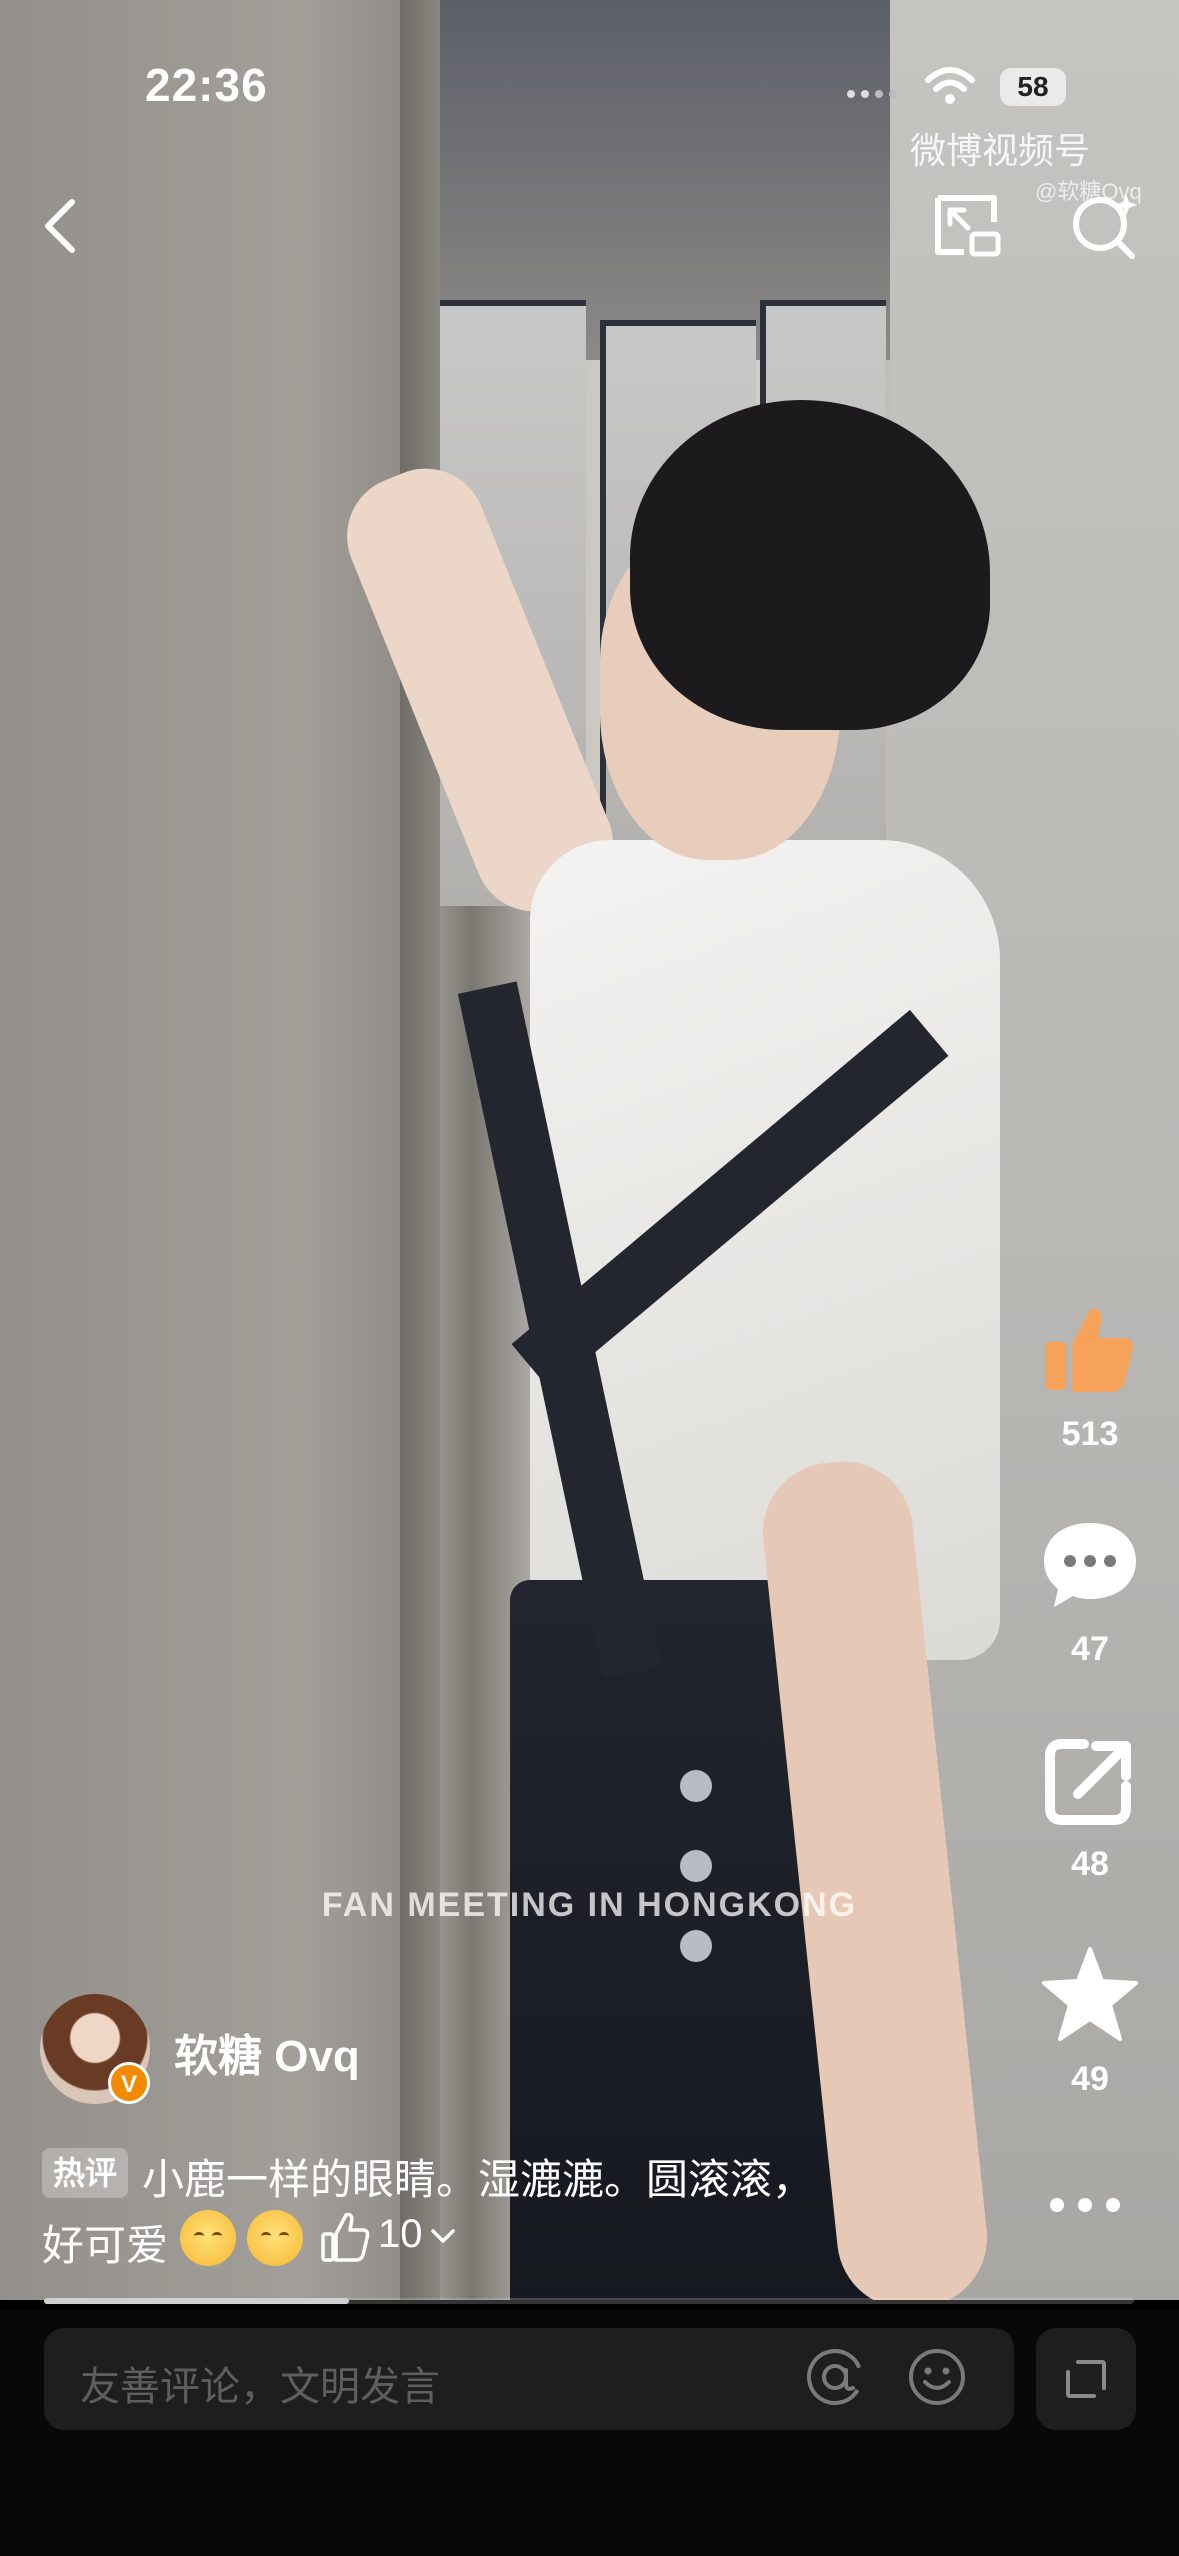 Image resolution: width=1179 pixels, height=2556 pixels. What do you see at coordinates (105, 2242) in the screenshot?
I see `hot-comment-text-continued: 好可爱` at bounding box center [105, 2242].